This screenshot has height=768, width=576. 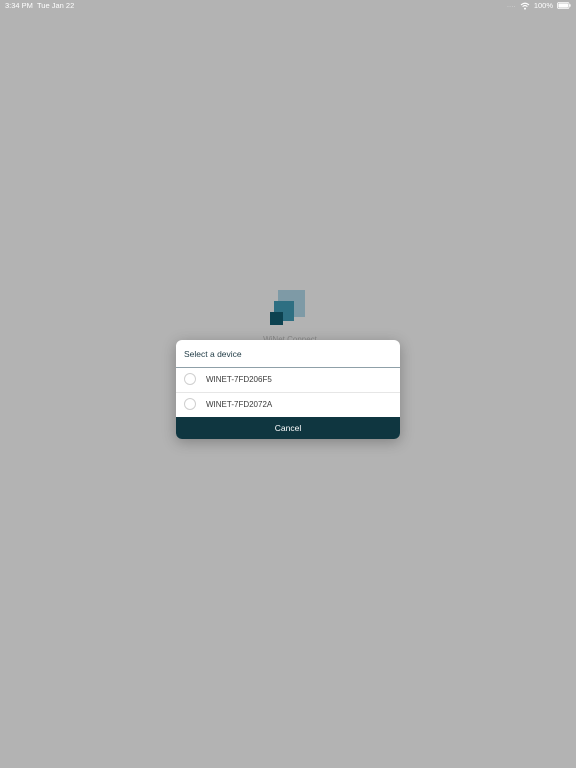 I want to click on device-label: WINET-7FD206F5, so click(x=239, y=379).